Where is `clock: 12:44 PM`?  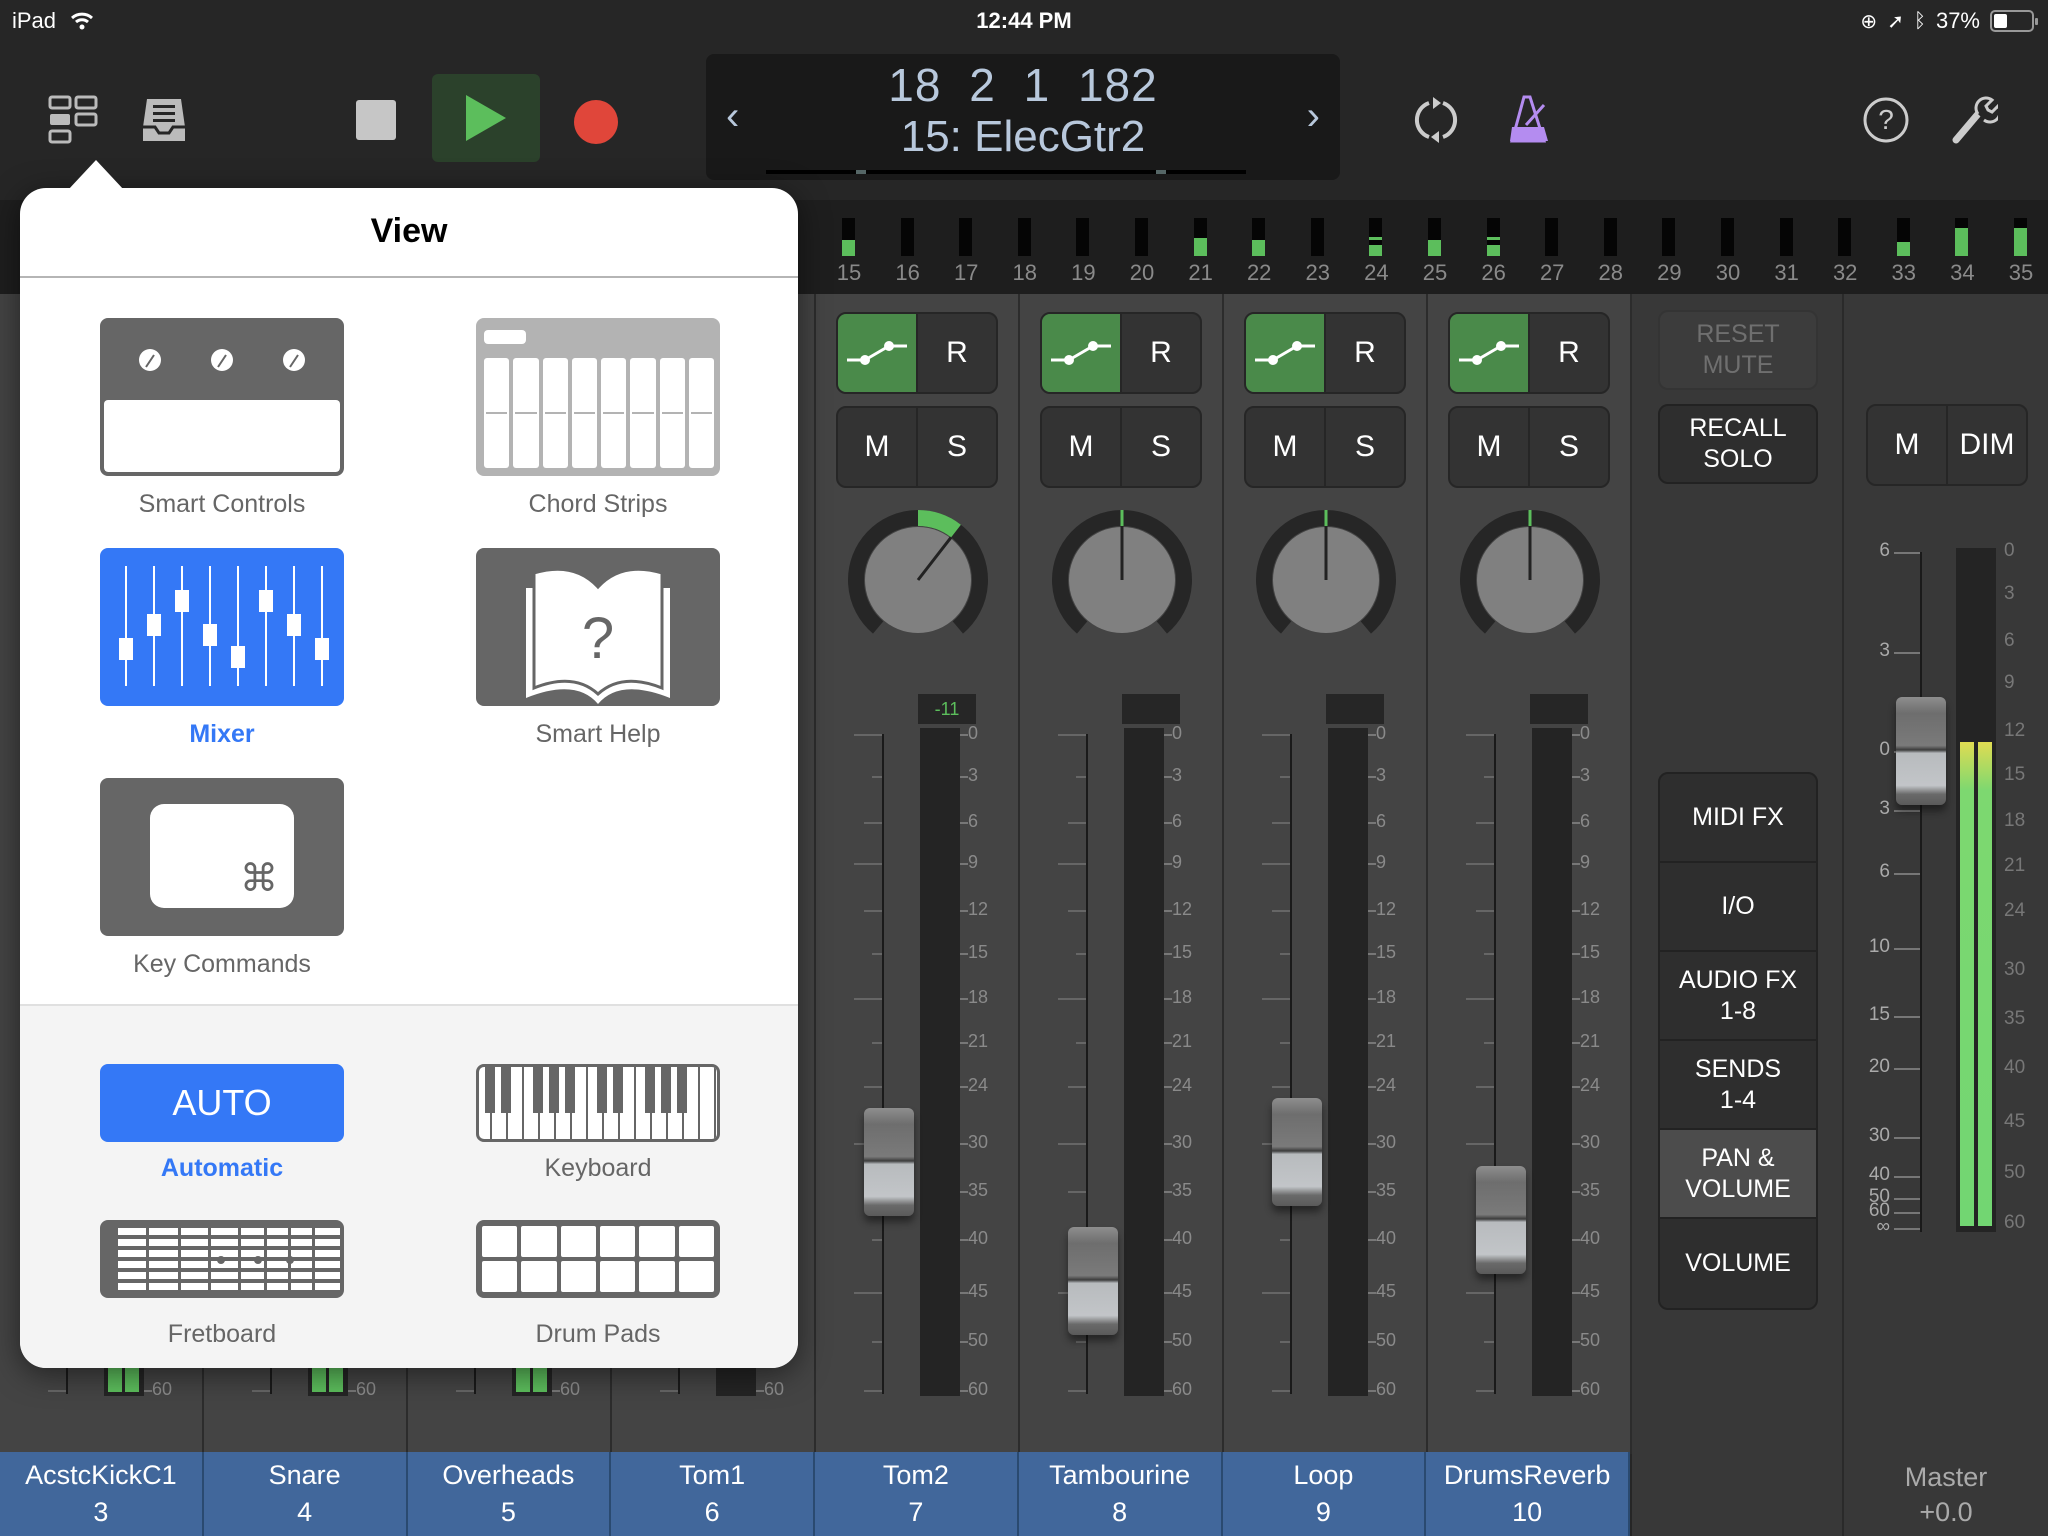
clock: 12:44 PM is located at coordinates (1024, 20).